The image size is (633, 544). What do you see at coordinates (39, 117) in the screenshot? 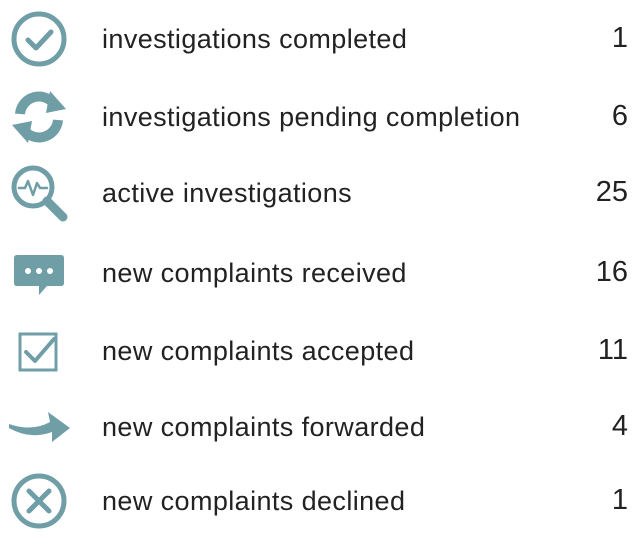
I see `refresh-arrows-icon` at bounding box center [39, 117].